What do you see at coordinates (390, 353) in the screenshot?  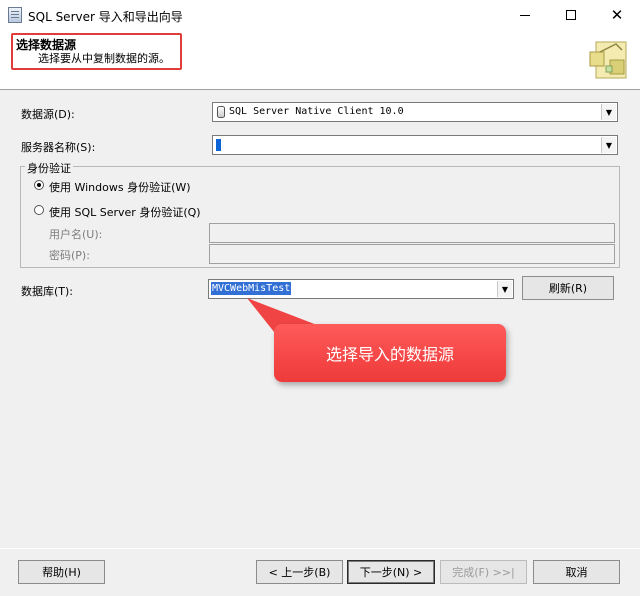 I see `annotation-callout: 选择导入的数据源` at bounding box center [390, 353].